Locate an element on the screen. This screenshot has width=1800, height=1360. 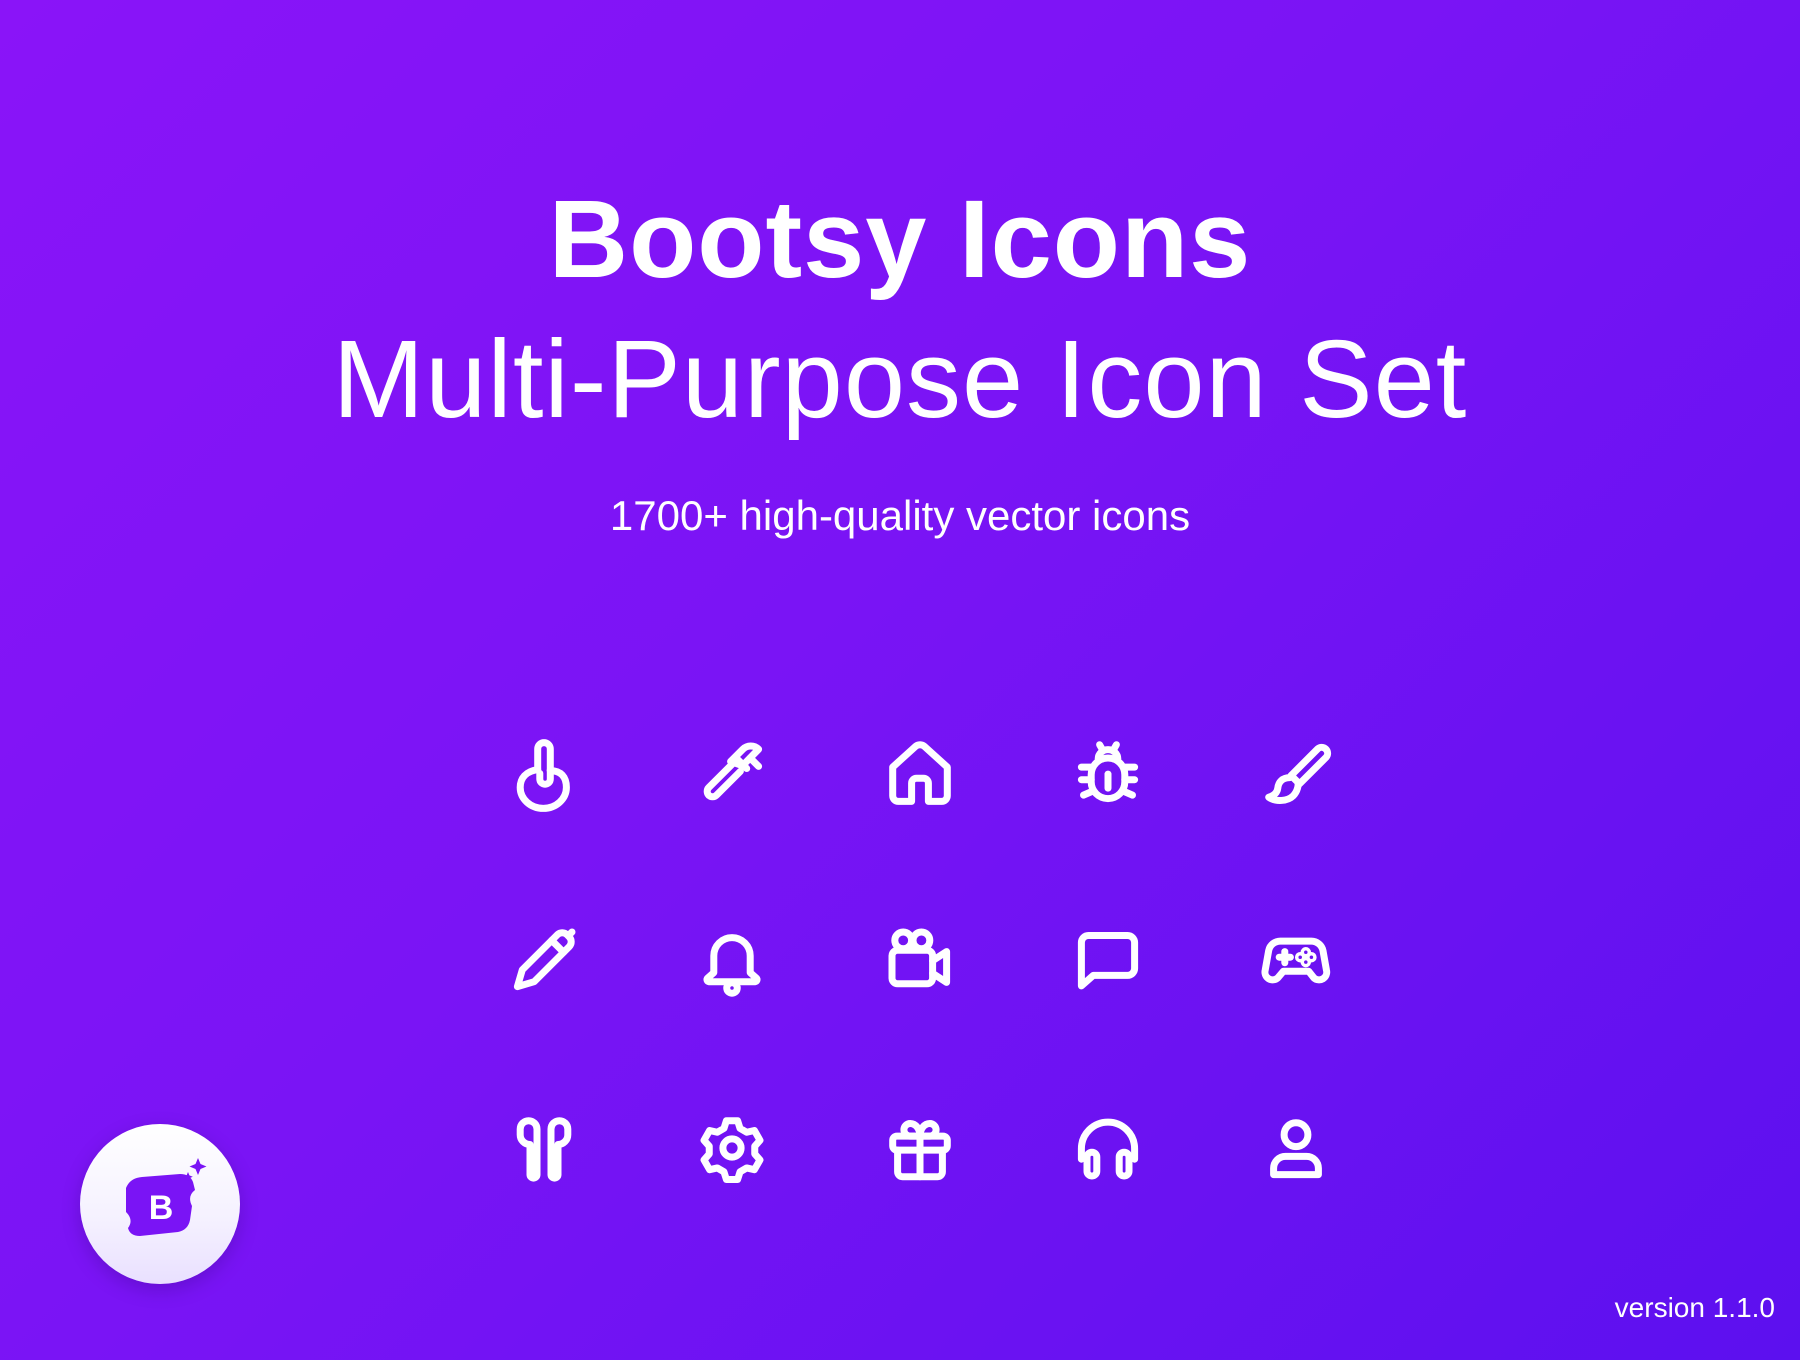
bug-icon is located at coordinates (1108, 772).